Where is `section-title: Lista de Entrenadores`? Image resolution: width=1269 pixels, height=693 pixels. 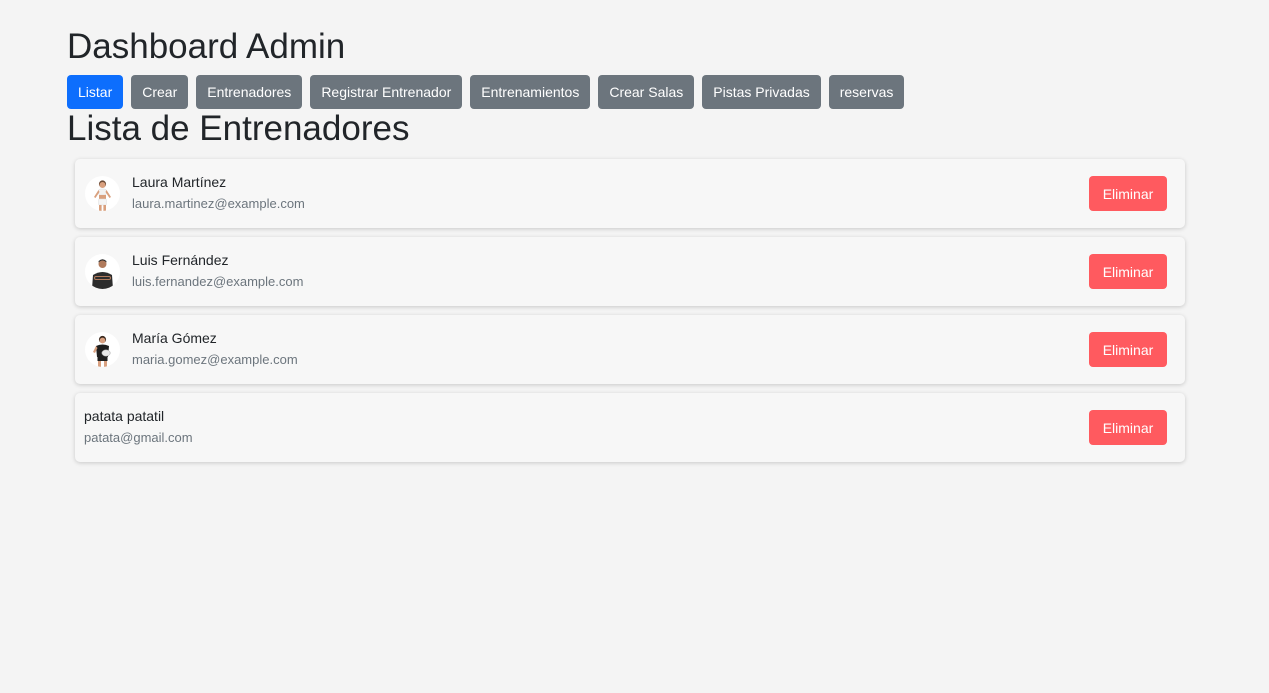 section-title: Lista de Entrenadores is located at coordinates (238, 128).